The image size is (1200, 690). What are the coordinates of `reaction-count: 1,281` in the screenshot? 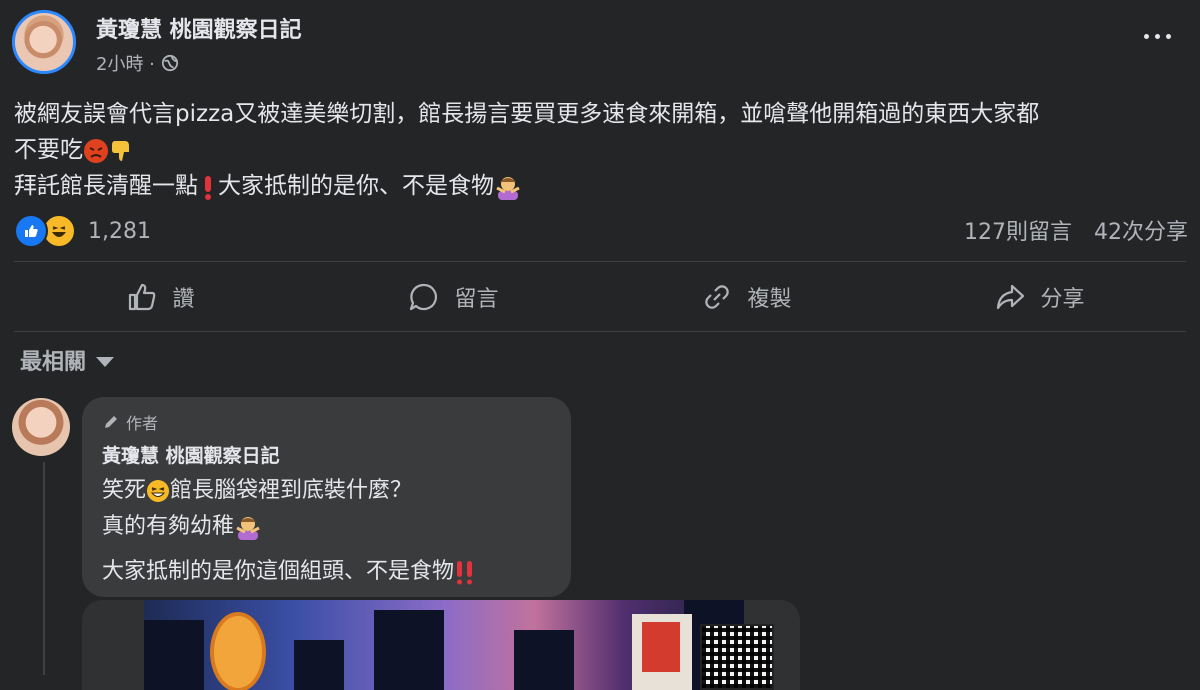 It's located at (119, 231).